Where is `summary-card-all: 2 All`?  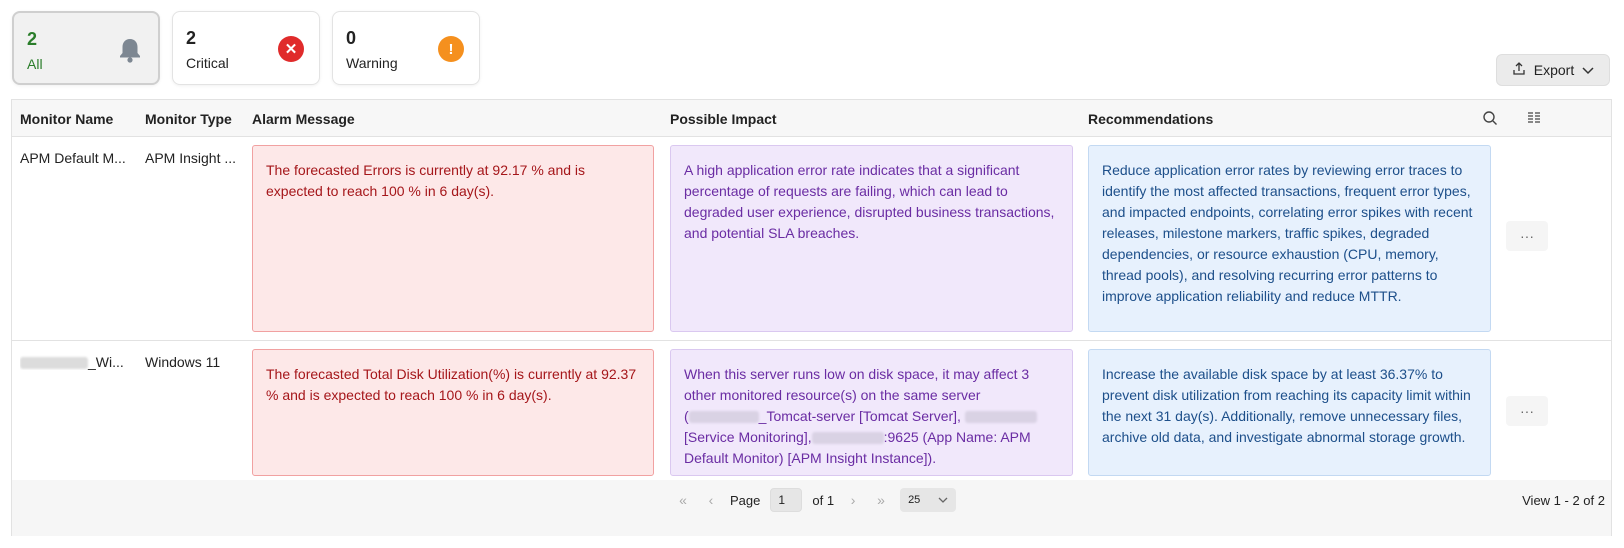
summary-card-all: 2 All is located at coordinates (86, 48).